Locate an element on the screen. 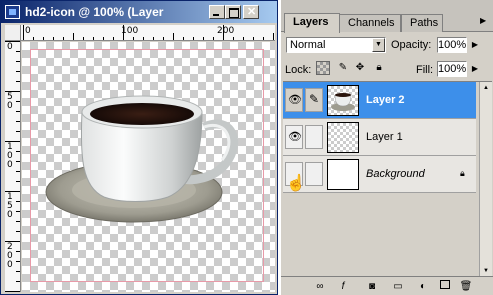 This screenshot has width=493, height=295. chevron-down-icon: ▼ is located at coordinates (378, 45).